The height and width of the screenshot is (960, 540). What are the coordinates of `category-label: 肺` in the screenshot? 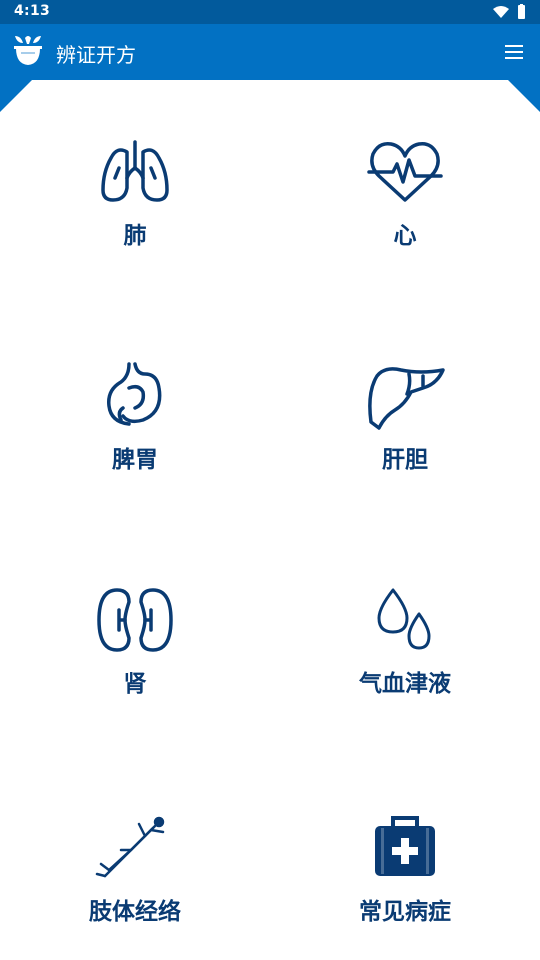 It's located at (135, 236).